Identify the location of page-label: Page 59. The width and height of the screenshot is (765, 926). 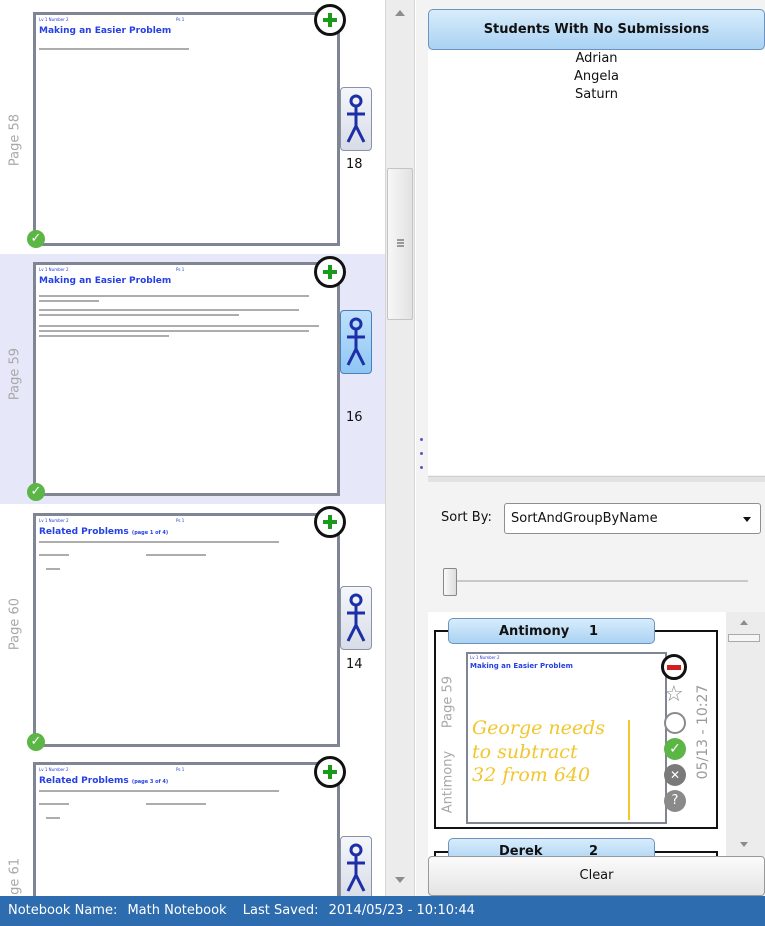
(15, 374).